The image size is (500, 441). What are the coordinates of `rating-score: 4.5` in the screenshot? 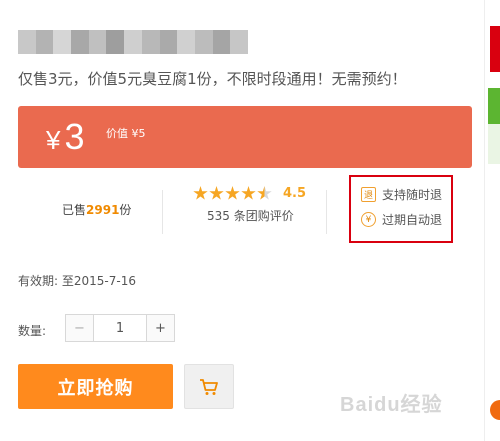 It's located at (295, 193).